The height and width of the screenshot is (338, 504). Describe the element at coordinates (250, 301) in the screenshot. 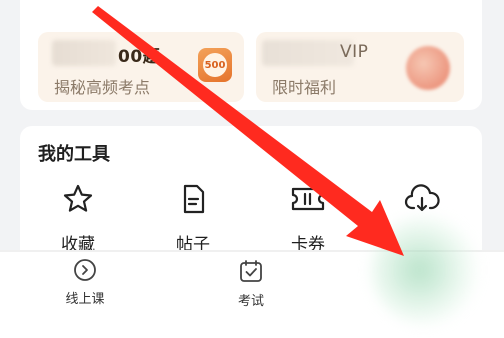

I see `nav-label: 考试` at that location.